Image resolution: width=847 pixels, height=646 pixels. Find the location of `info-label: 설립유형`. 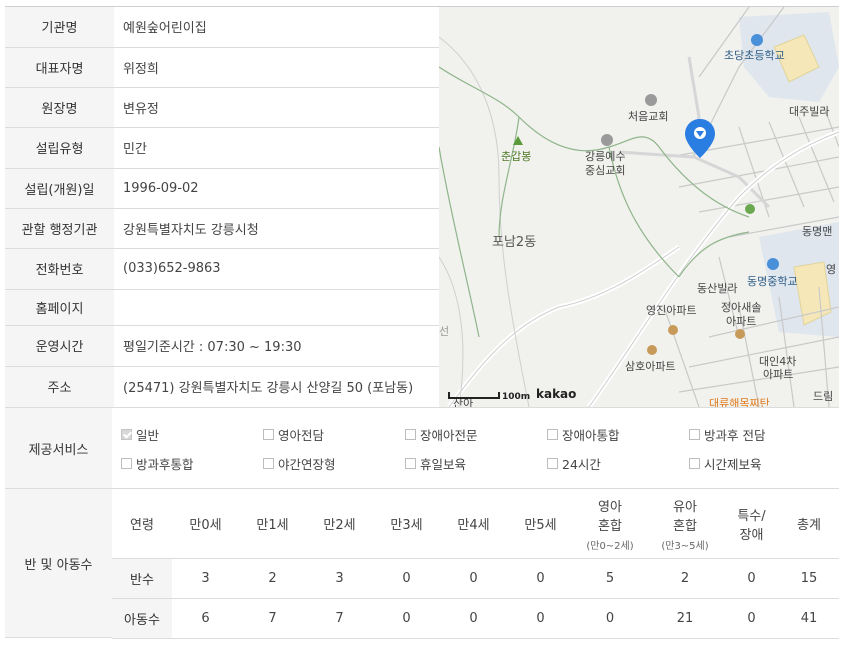

info-label: 설립유형 is located at coordinates (59, 148).